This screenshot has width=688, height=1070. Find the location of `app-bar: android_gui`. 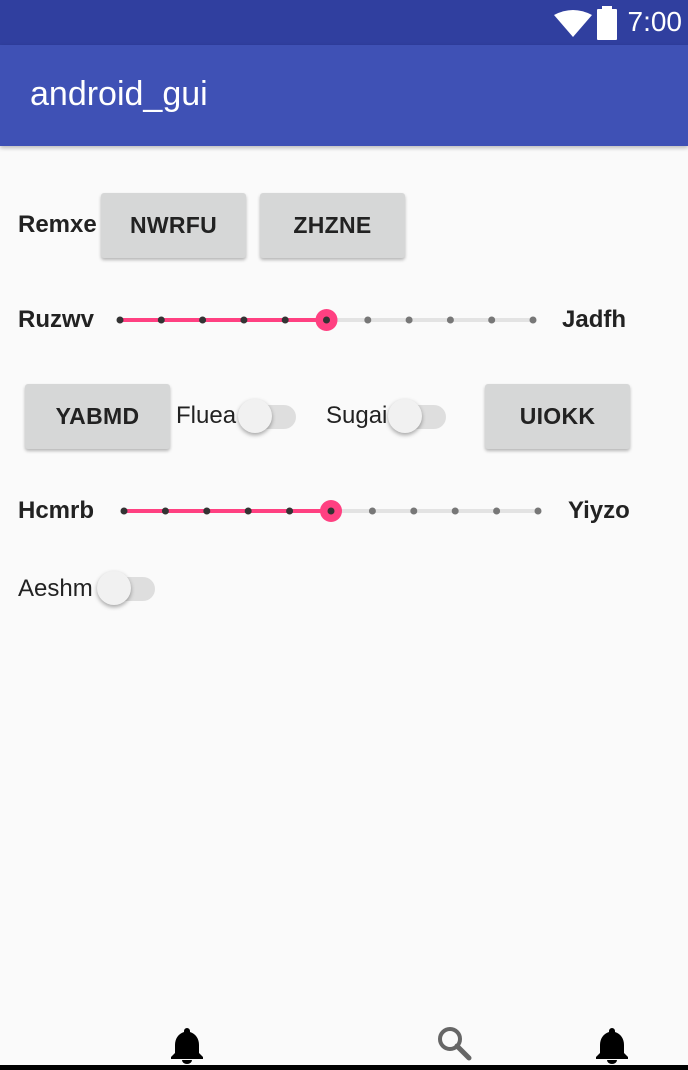

app-bar: android_gui is located at coordinates (344, 95).